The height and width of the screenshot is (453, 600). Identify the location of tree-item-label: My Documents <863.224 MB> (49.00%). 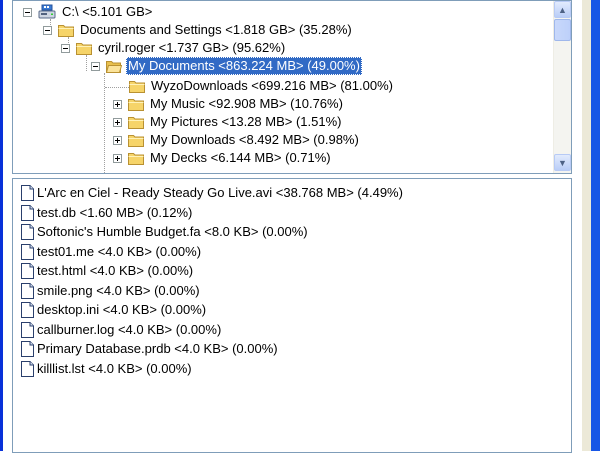
(244, 66).